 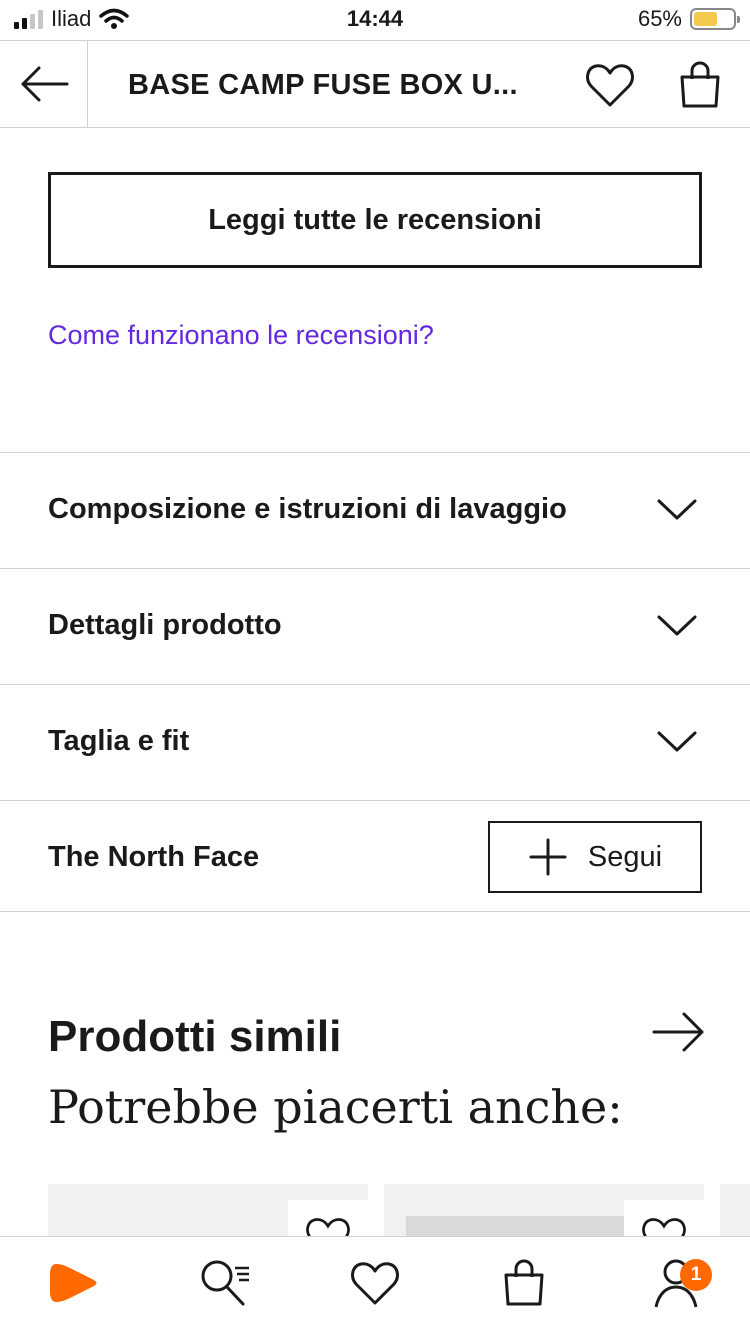 I want to click on battery-icon, so click(x=715, y=19).